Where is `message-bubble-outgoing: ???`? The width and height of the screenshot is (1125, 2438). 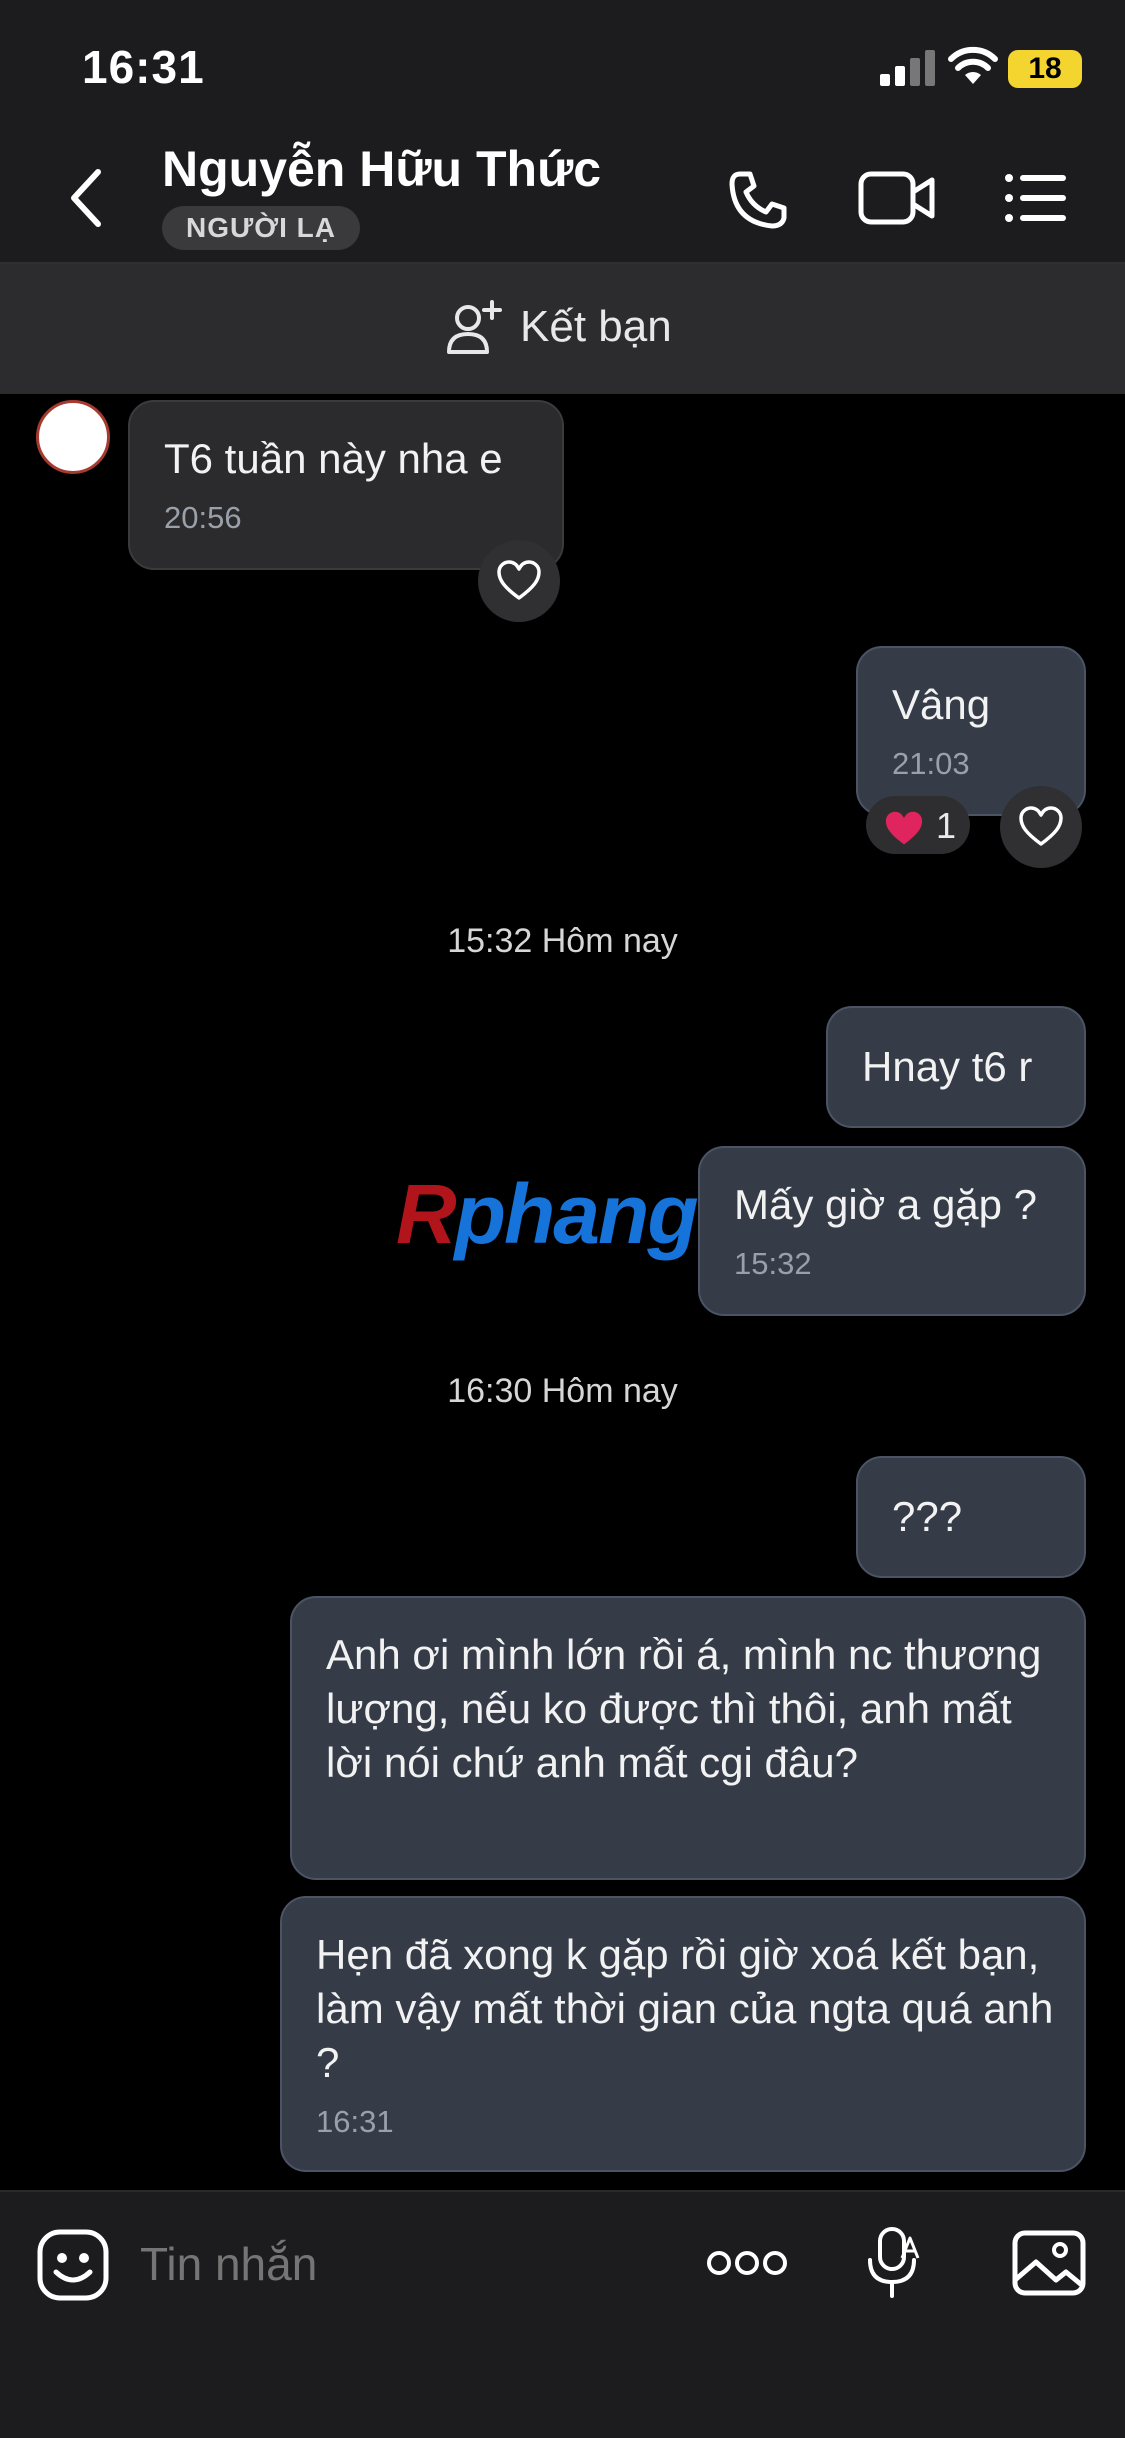 message-bubble-outgoing: ??? is located at coordinates (971, 1517).